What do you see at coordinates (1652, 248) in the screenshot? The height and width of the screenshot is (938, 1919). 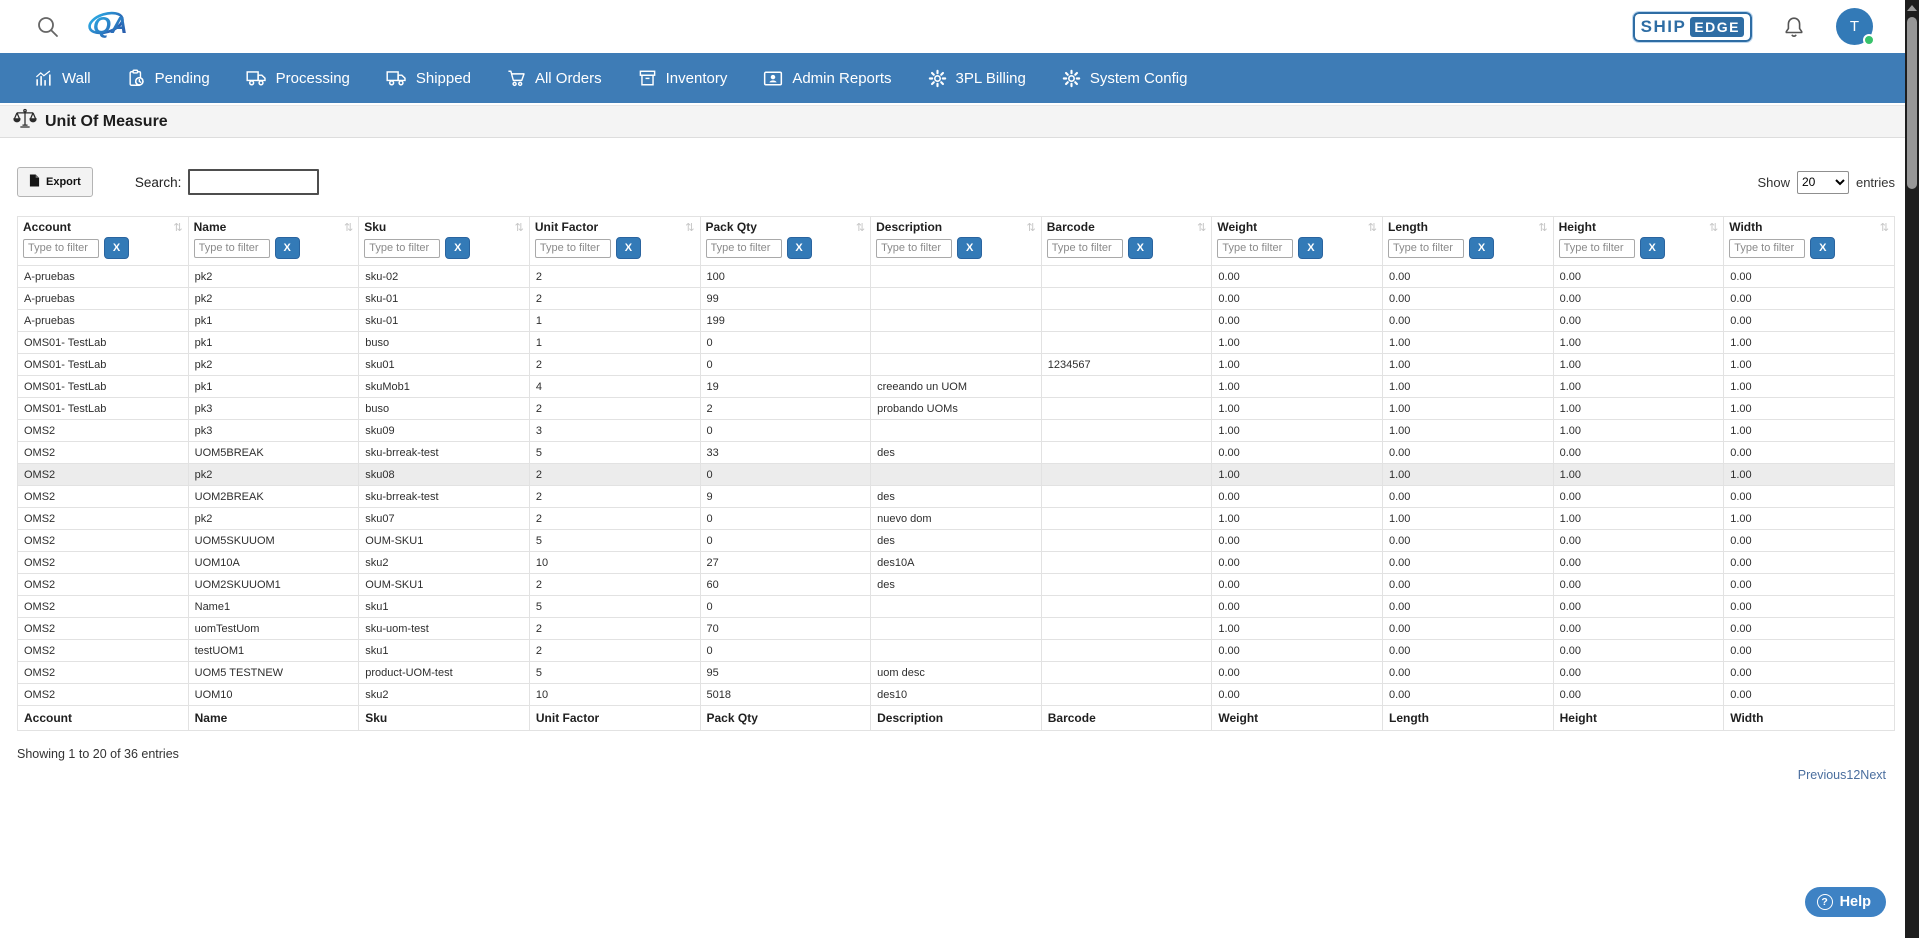 I see `filter-clear-button-height: X` at bounding box center [1652, 248].